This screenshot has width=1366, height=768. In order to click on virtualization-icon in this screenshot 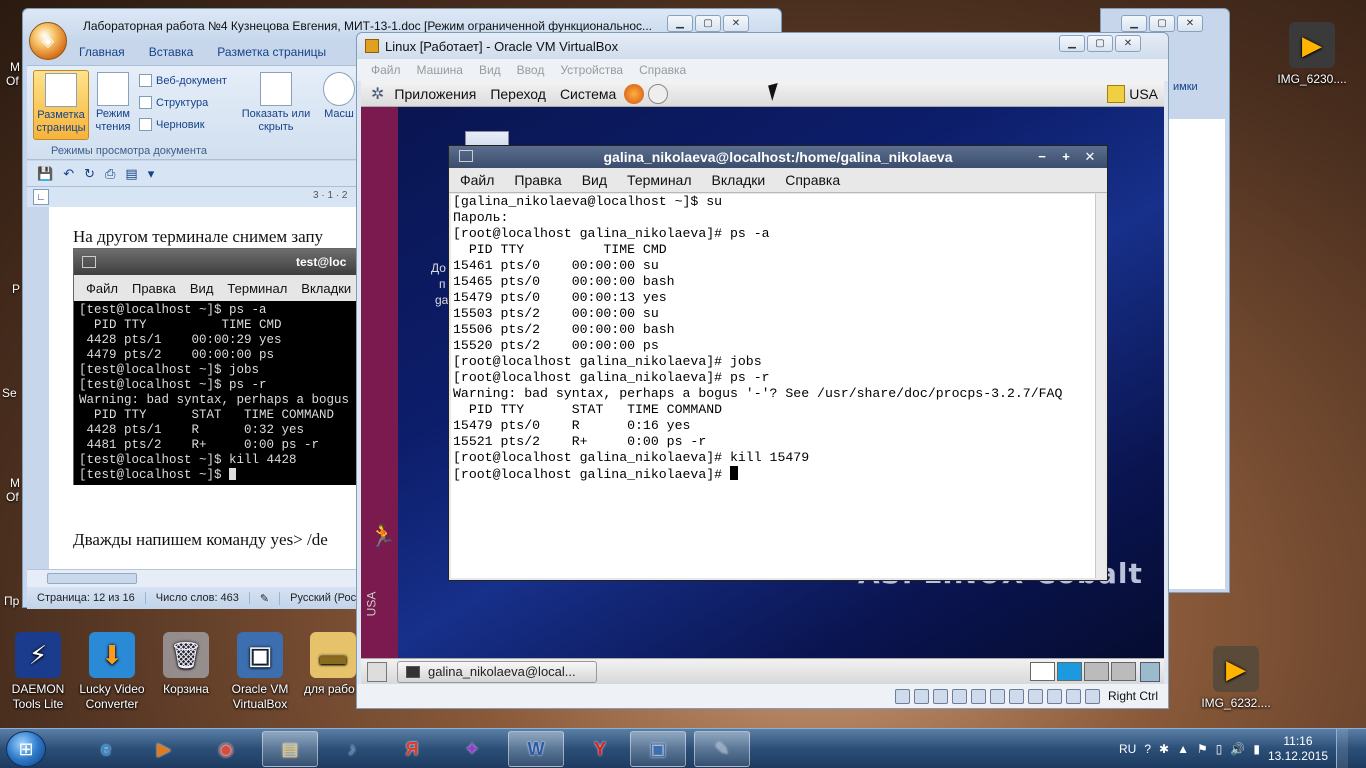, I will do `click(1054, 696)`.